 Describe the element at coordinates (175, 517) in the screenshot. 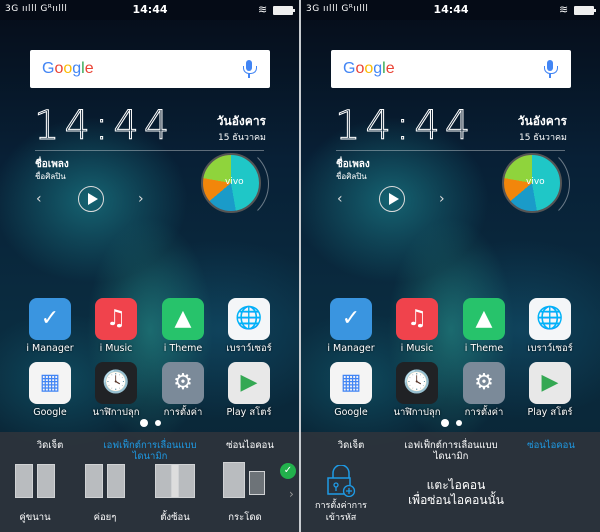

I see `effect-label: ตั้งซ้อน` at that location.